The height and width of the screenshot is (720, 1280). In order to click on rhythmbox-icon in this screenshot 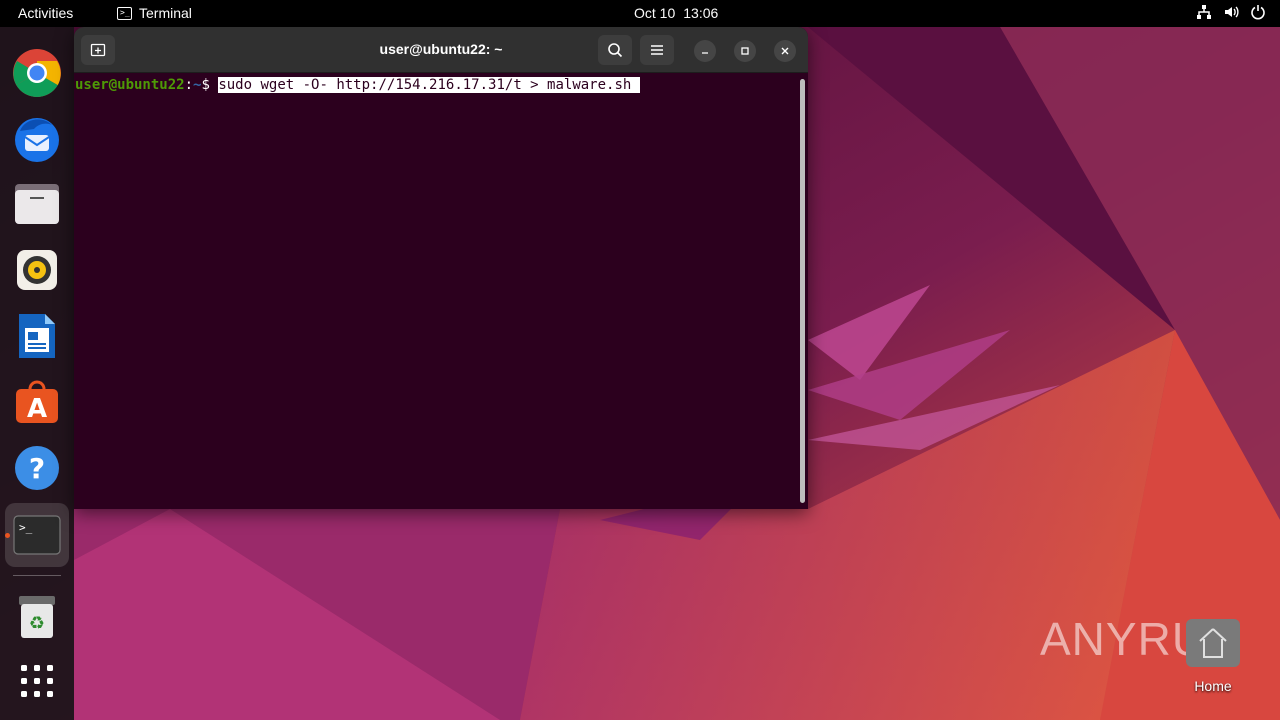, I will do `click(37, 270)`.